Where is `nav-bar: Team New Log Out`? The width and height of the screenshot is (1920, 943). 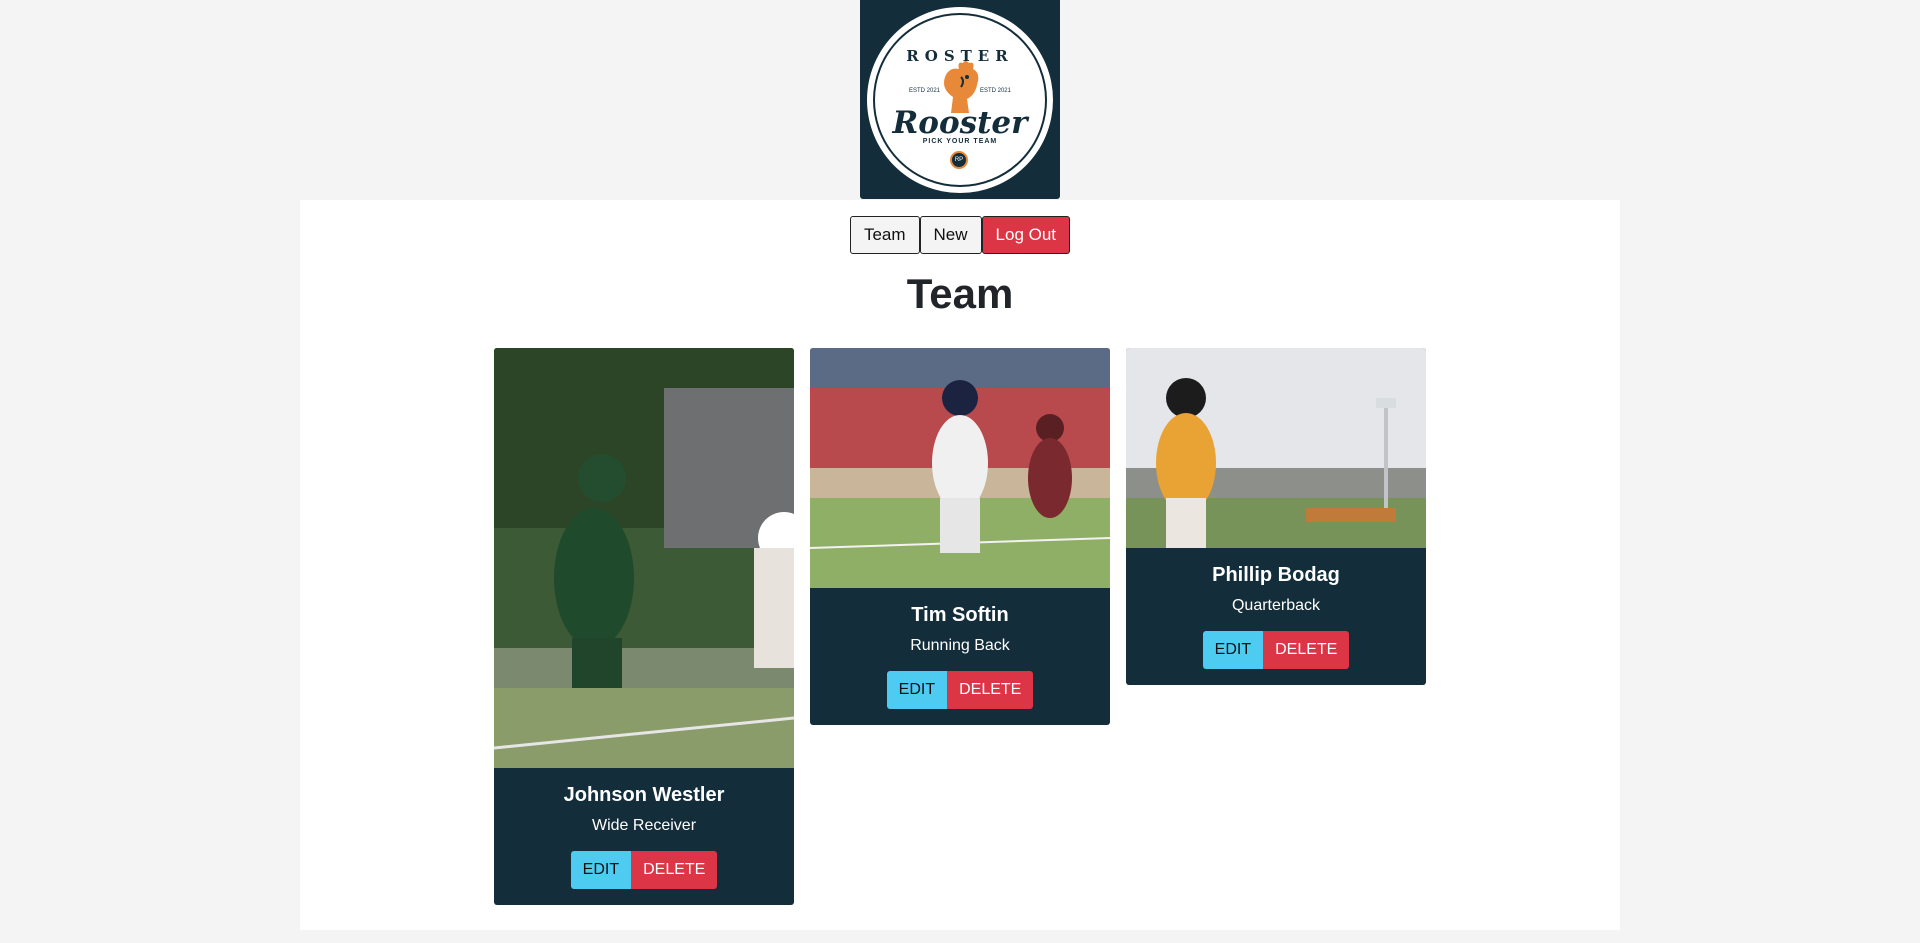 nav-bar: Team New Log Out is located at coordinates (960, 235).